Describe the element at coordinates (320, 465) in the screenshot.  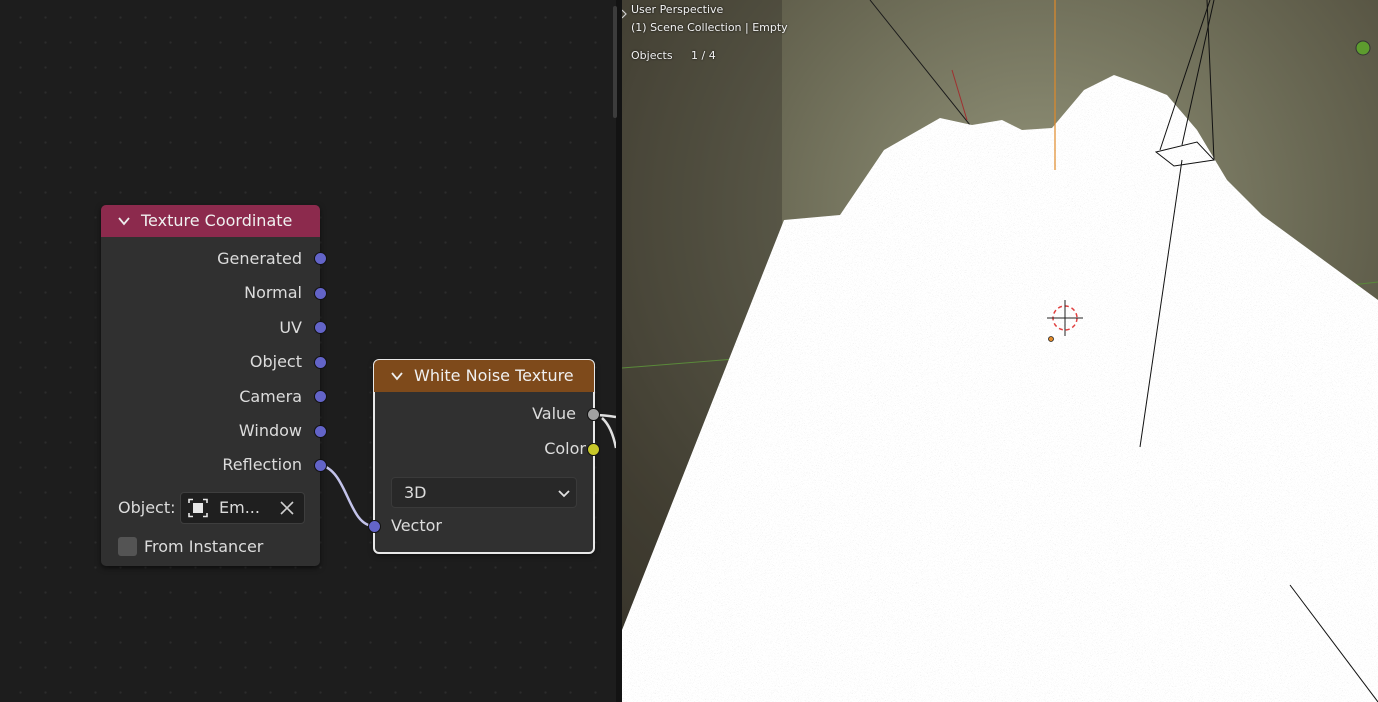
I see `socket-reflection` at that location.